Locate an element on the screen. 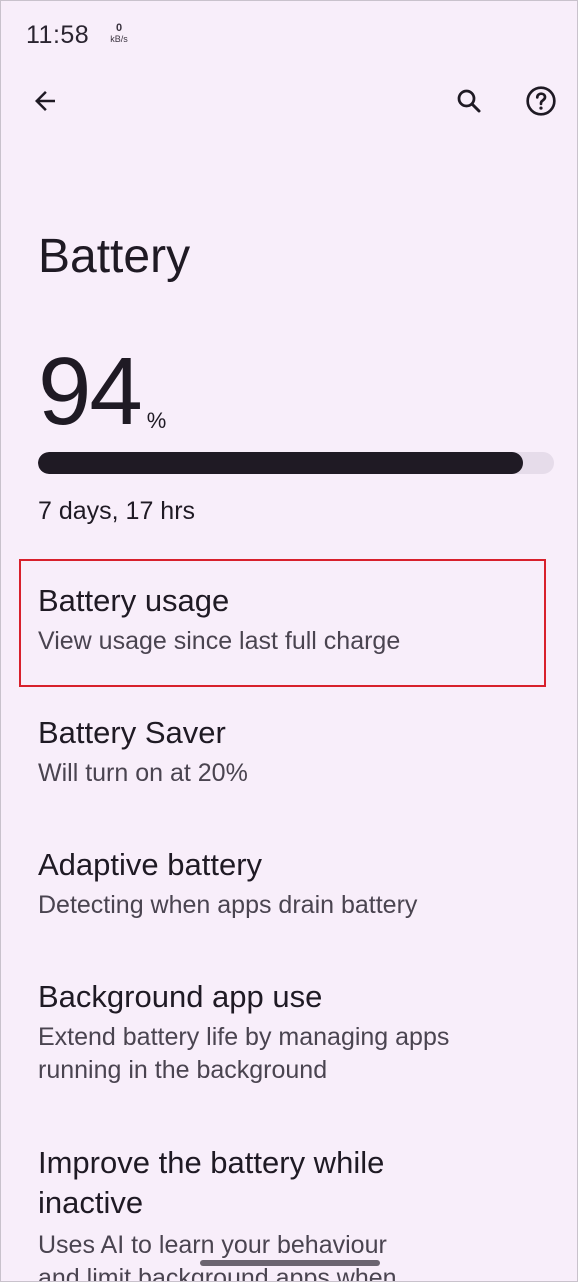 This screenshot has width=578, height=1282. list-item-title: Battery usage is located at coordinates (134, 600).